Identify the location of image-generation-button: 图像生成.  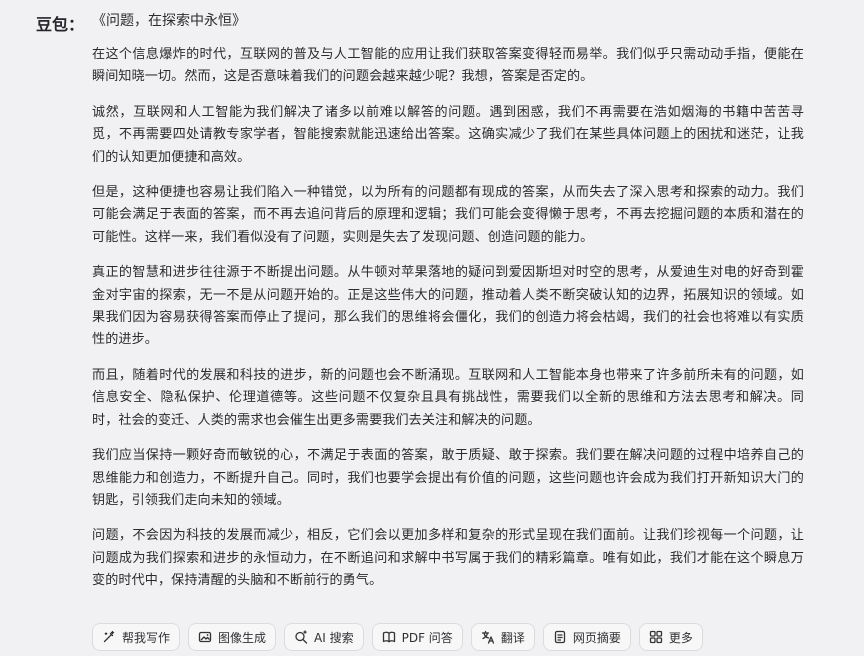
(232, 637).